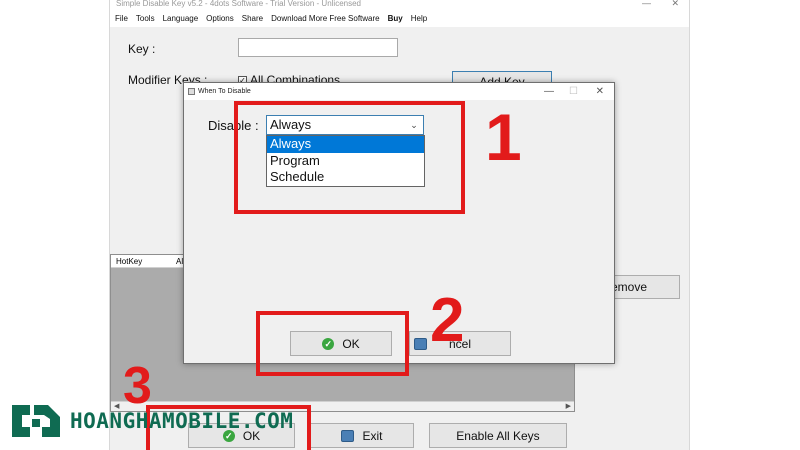 The width and height of the screenshot is (800, 450). Describe the element at coordinates (549, 91) in the screenshot. I see `dialog-minimize-icon: —` at that location.